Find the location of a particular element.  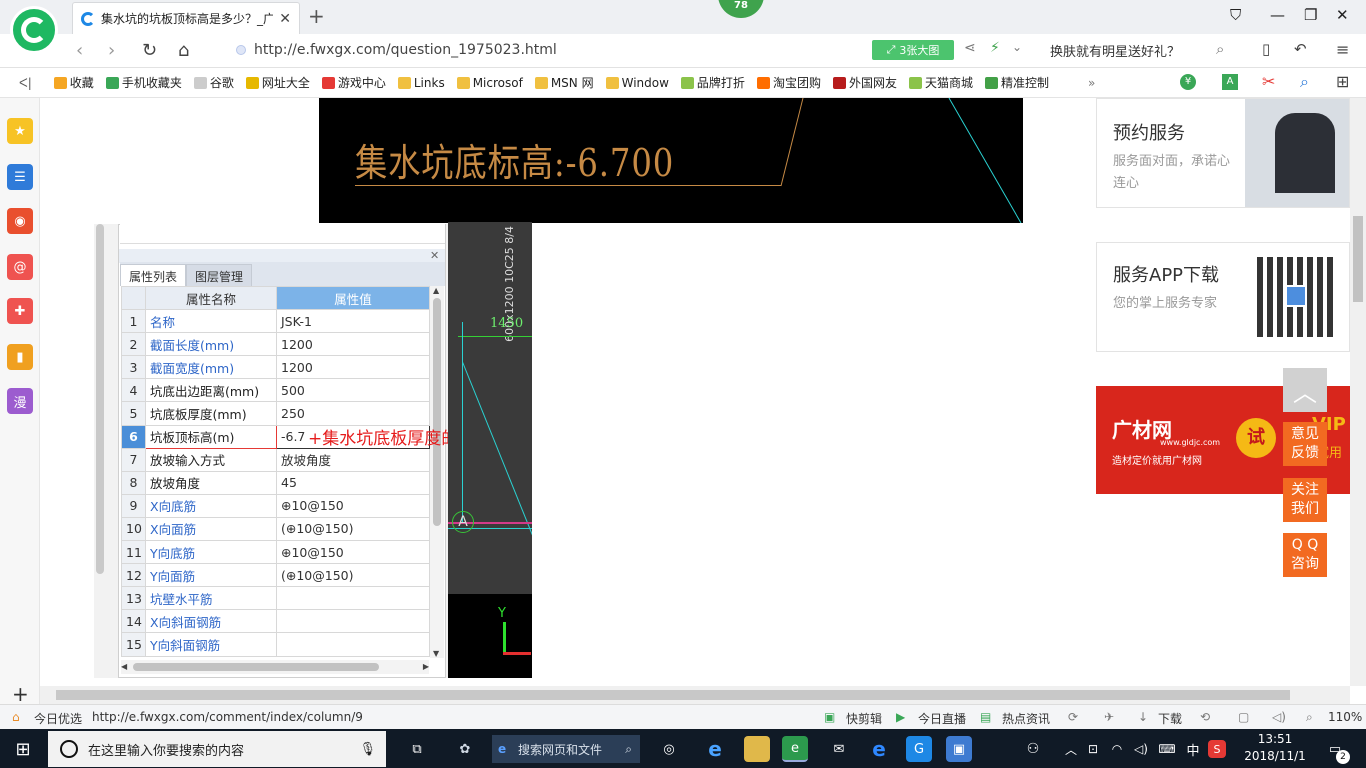

game-icon: ✚ is located at coordinates (20, 311).